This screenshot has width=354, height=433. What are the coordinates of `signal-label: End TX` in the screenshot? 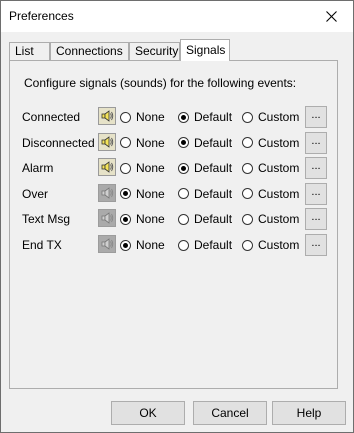 It's located at (42, 245).